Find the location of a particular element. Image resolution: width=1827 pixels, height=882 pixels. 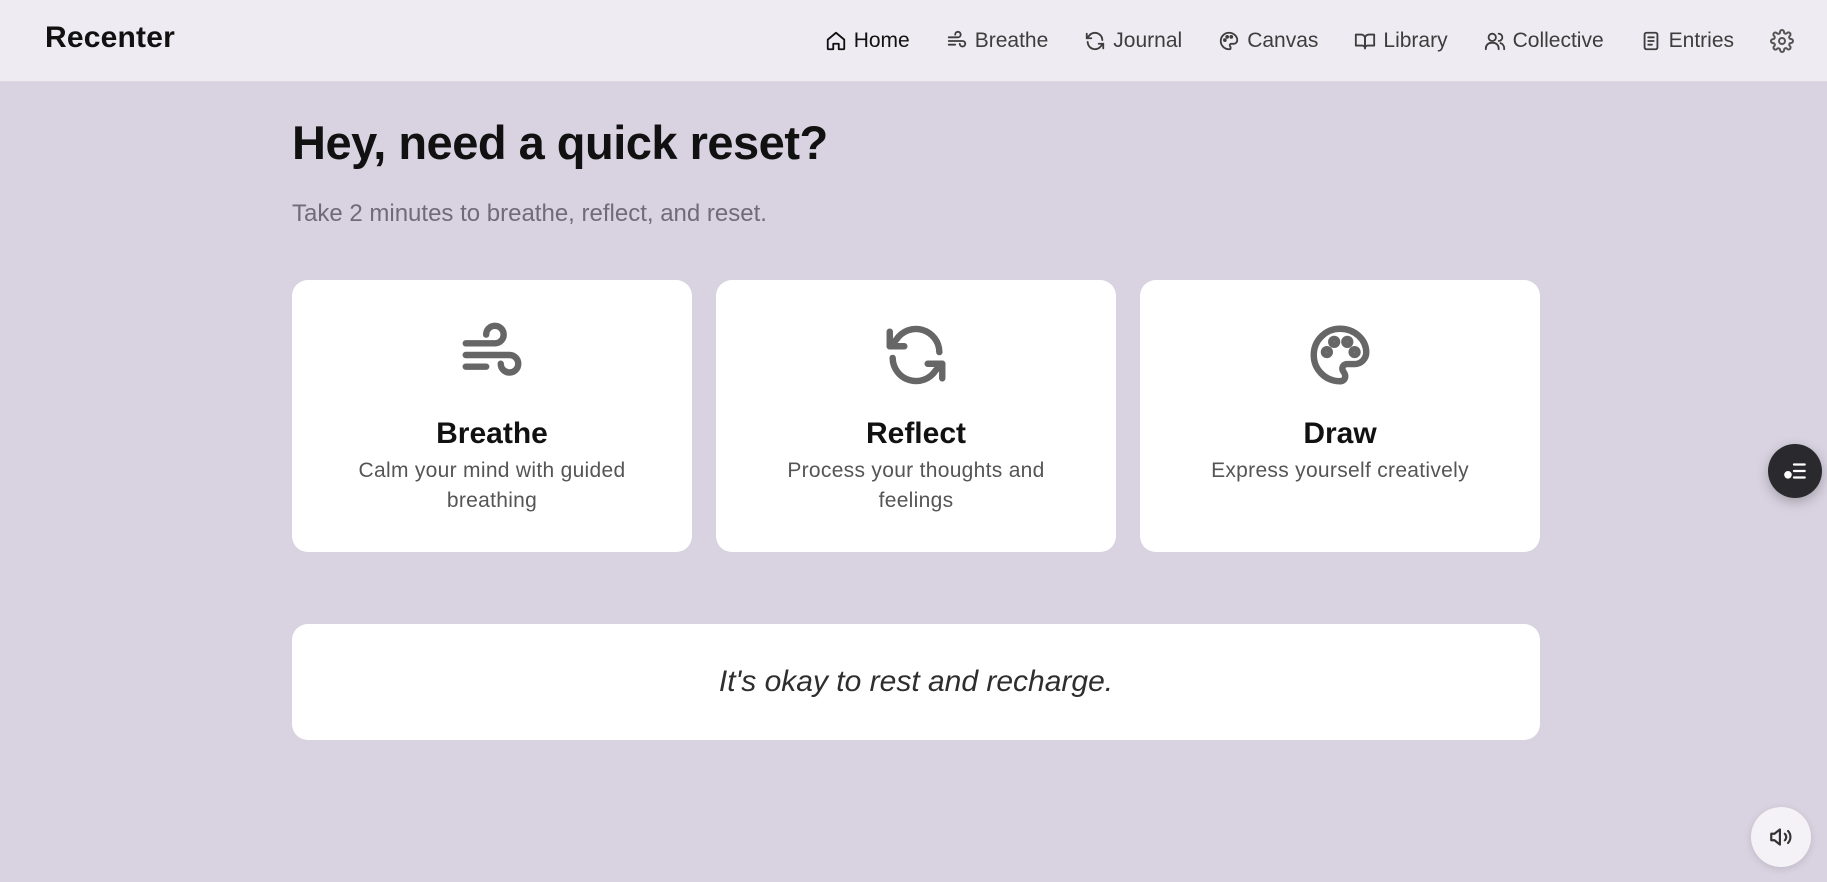

home-icon is located at coordinates (835, 41).